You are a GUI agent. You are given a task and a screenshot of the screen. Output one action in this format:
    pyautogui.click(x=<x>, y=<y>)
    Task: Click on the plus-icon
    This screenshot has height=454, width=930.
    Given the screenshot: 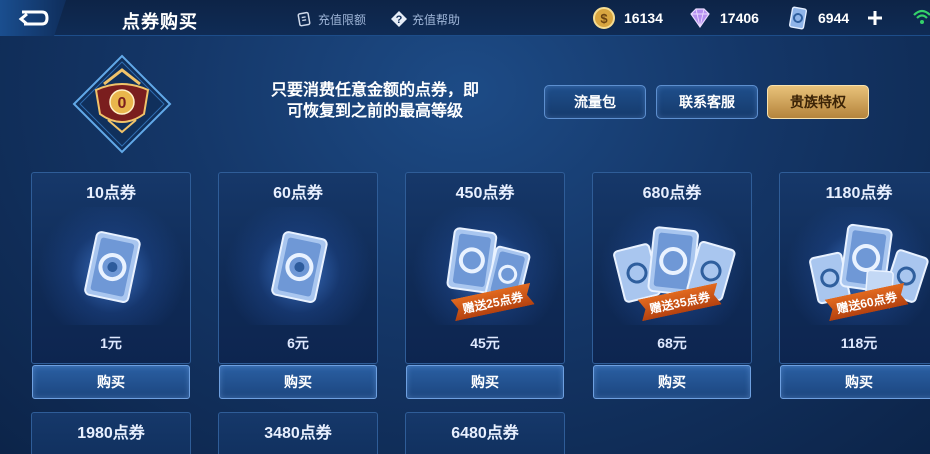 What is the action you would take?
    pyautogui.click(x=875, y=18)
    